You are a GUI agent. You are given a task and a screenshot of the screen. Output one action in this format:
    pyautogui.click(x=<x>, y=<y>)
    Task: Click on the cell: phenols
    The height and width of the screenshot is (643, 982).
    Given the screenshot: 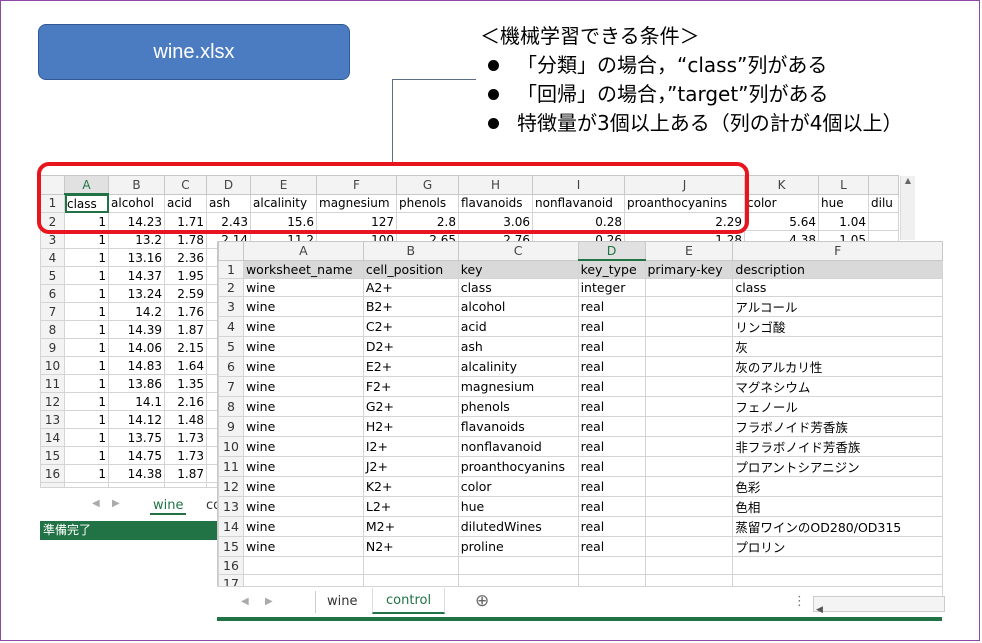 What is the action you would take?
    pyautogui.click(x=518, y=406)
    